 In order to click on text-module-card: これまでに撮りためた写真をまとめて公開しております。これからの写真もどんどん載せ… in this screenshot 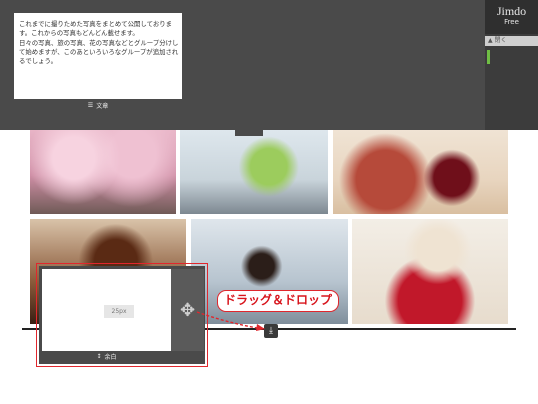, I will do `click(98, 61)`.